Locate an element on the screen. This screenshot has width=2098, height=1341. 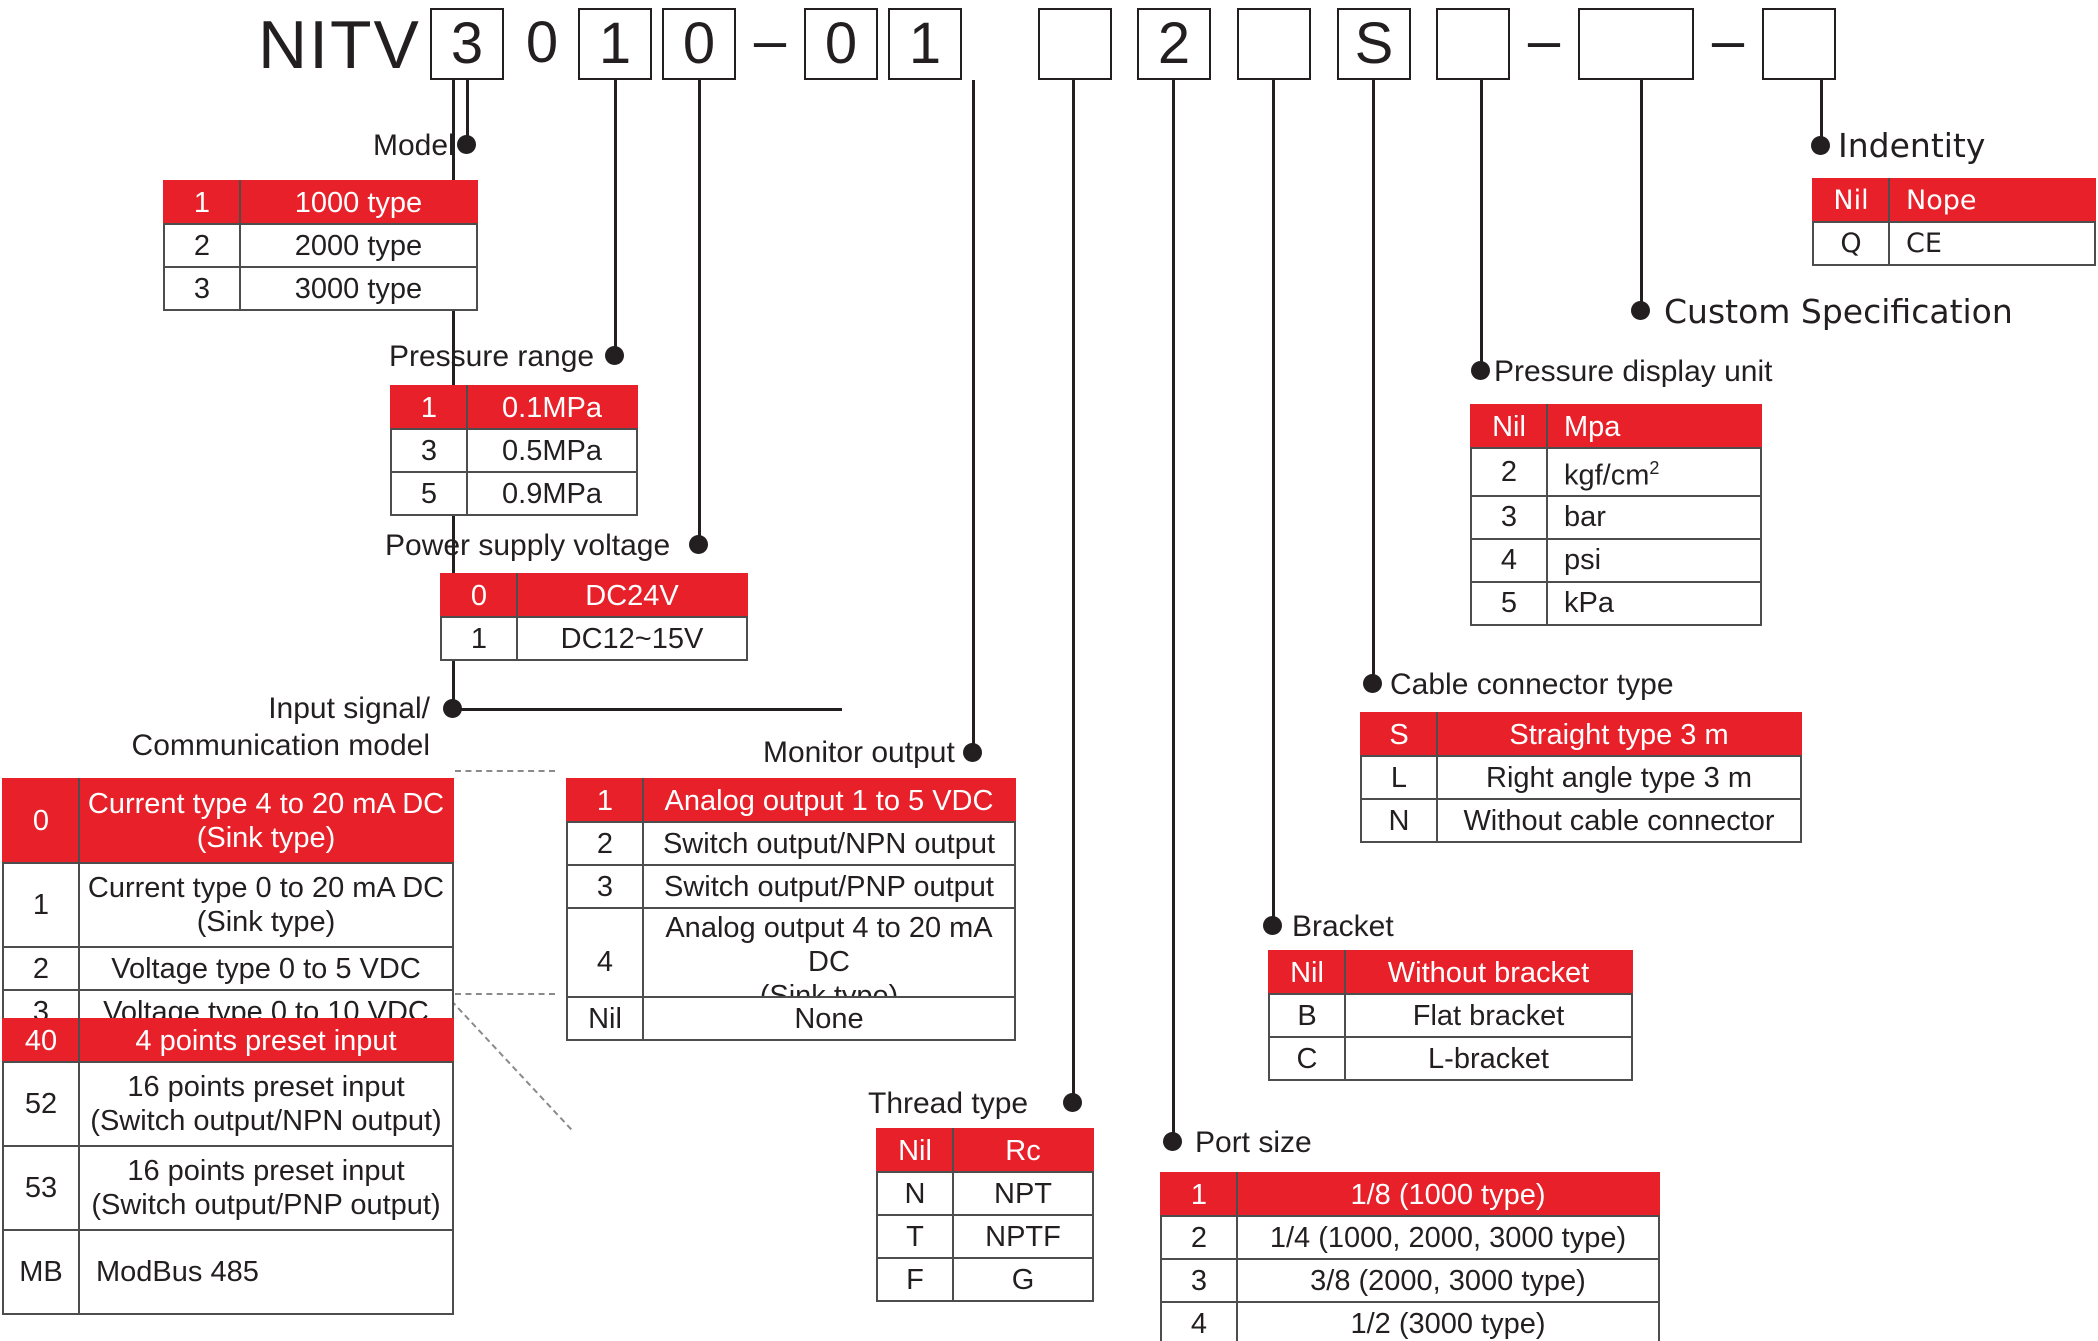
code-box-cable-connector-type: S is located at coordinates (1374, 44).